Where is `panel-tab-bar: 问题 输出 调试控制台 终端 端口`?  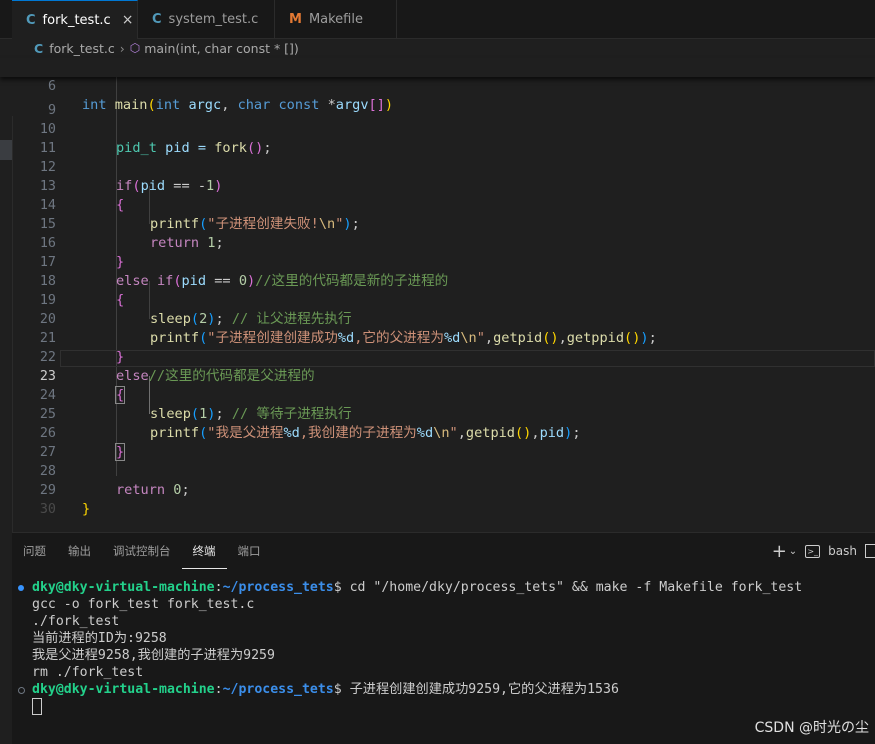 panel-tab-bar: 问题 输出 调试控制台 终端 端口 is located at coordinates (142, 551).